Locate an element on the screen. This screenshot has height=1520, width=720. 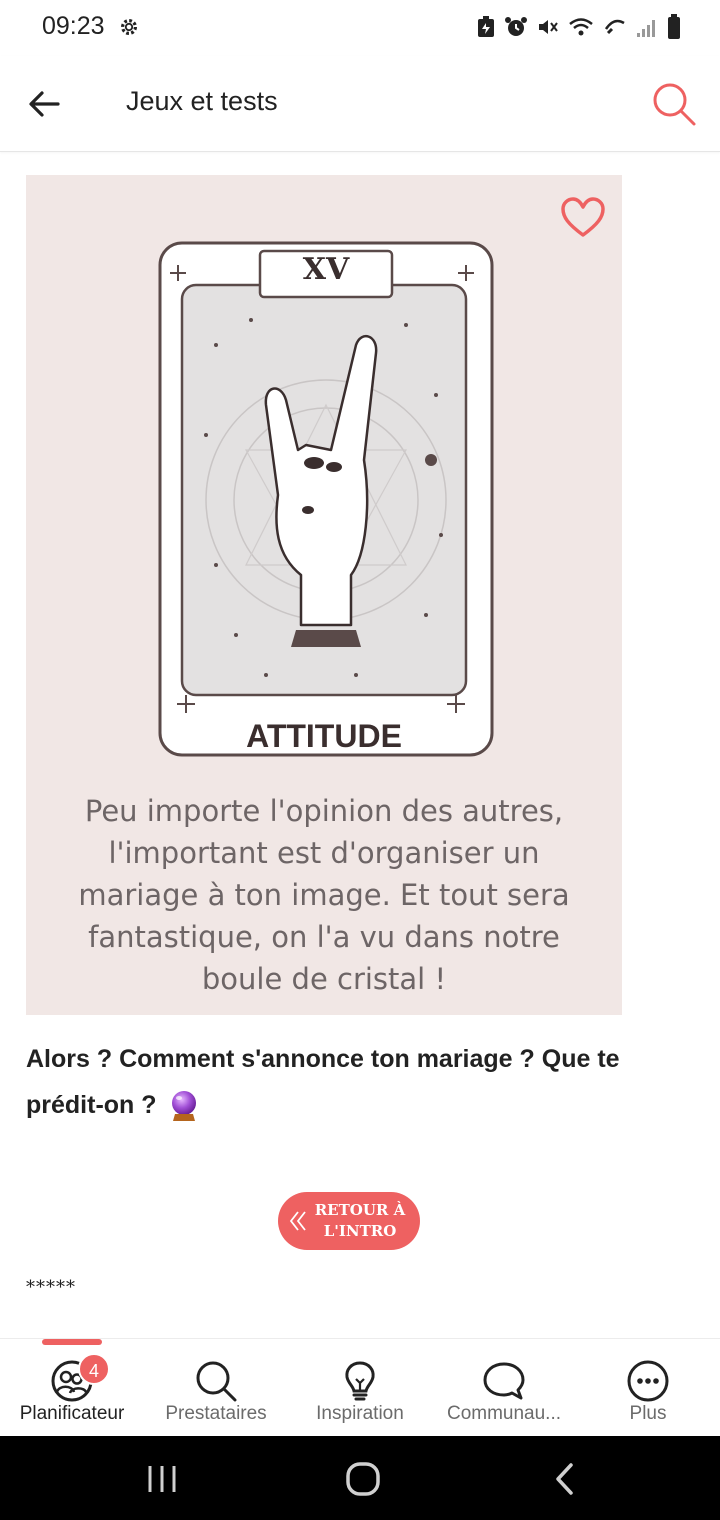
status-icons is located at coordinates (579, 27).